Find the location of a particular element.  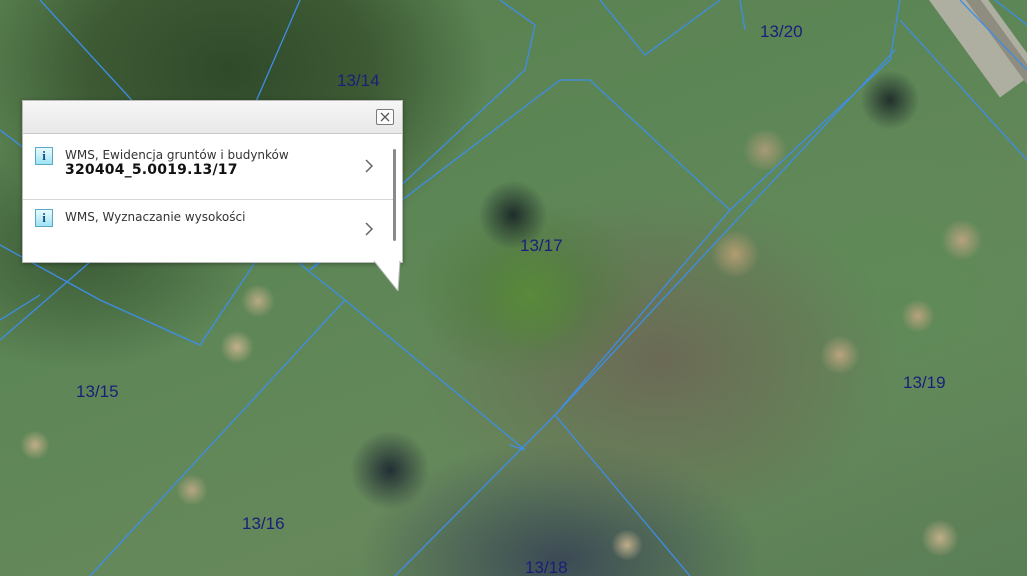

popup-item-title: WMS, Wyznaczanie wysokości is located at coordinates (155, 217).